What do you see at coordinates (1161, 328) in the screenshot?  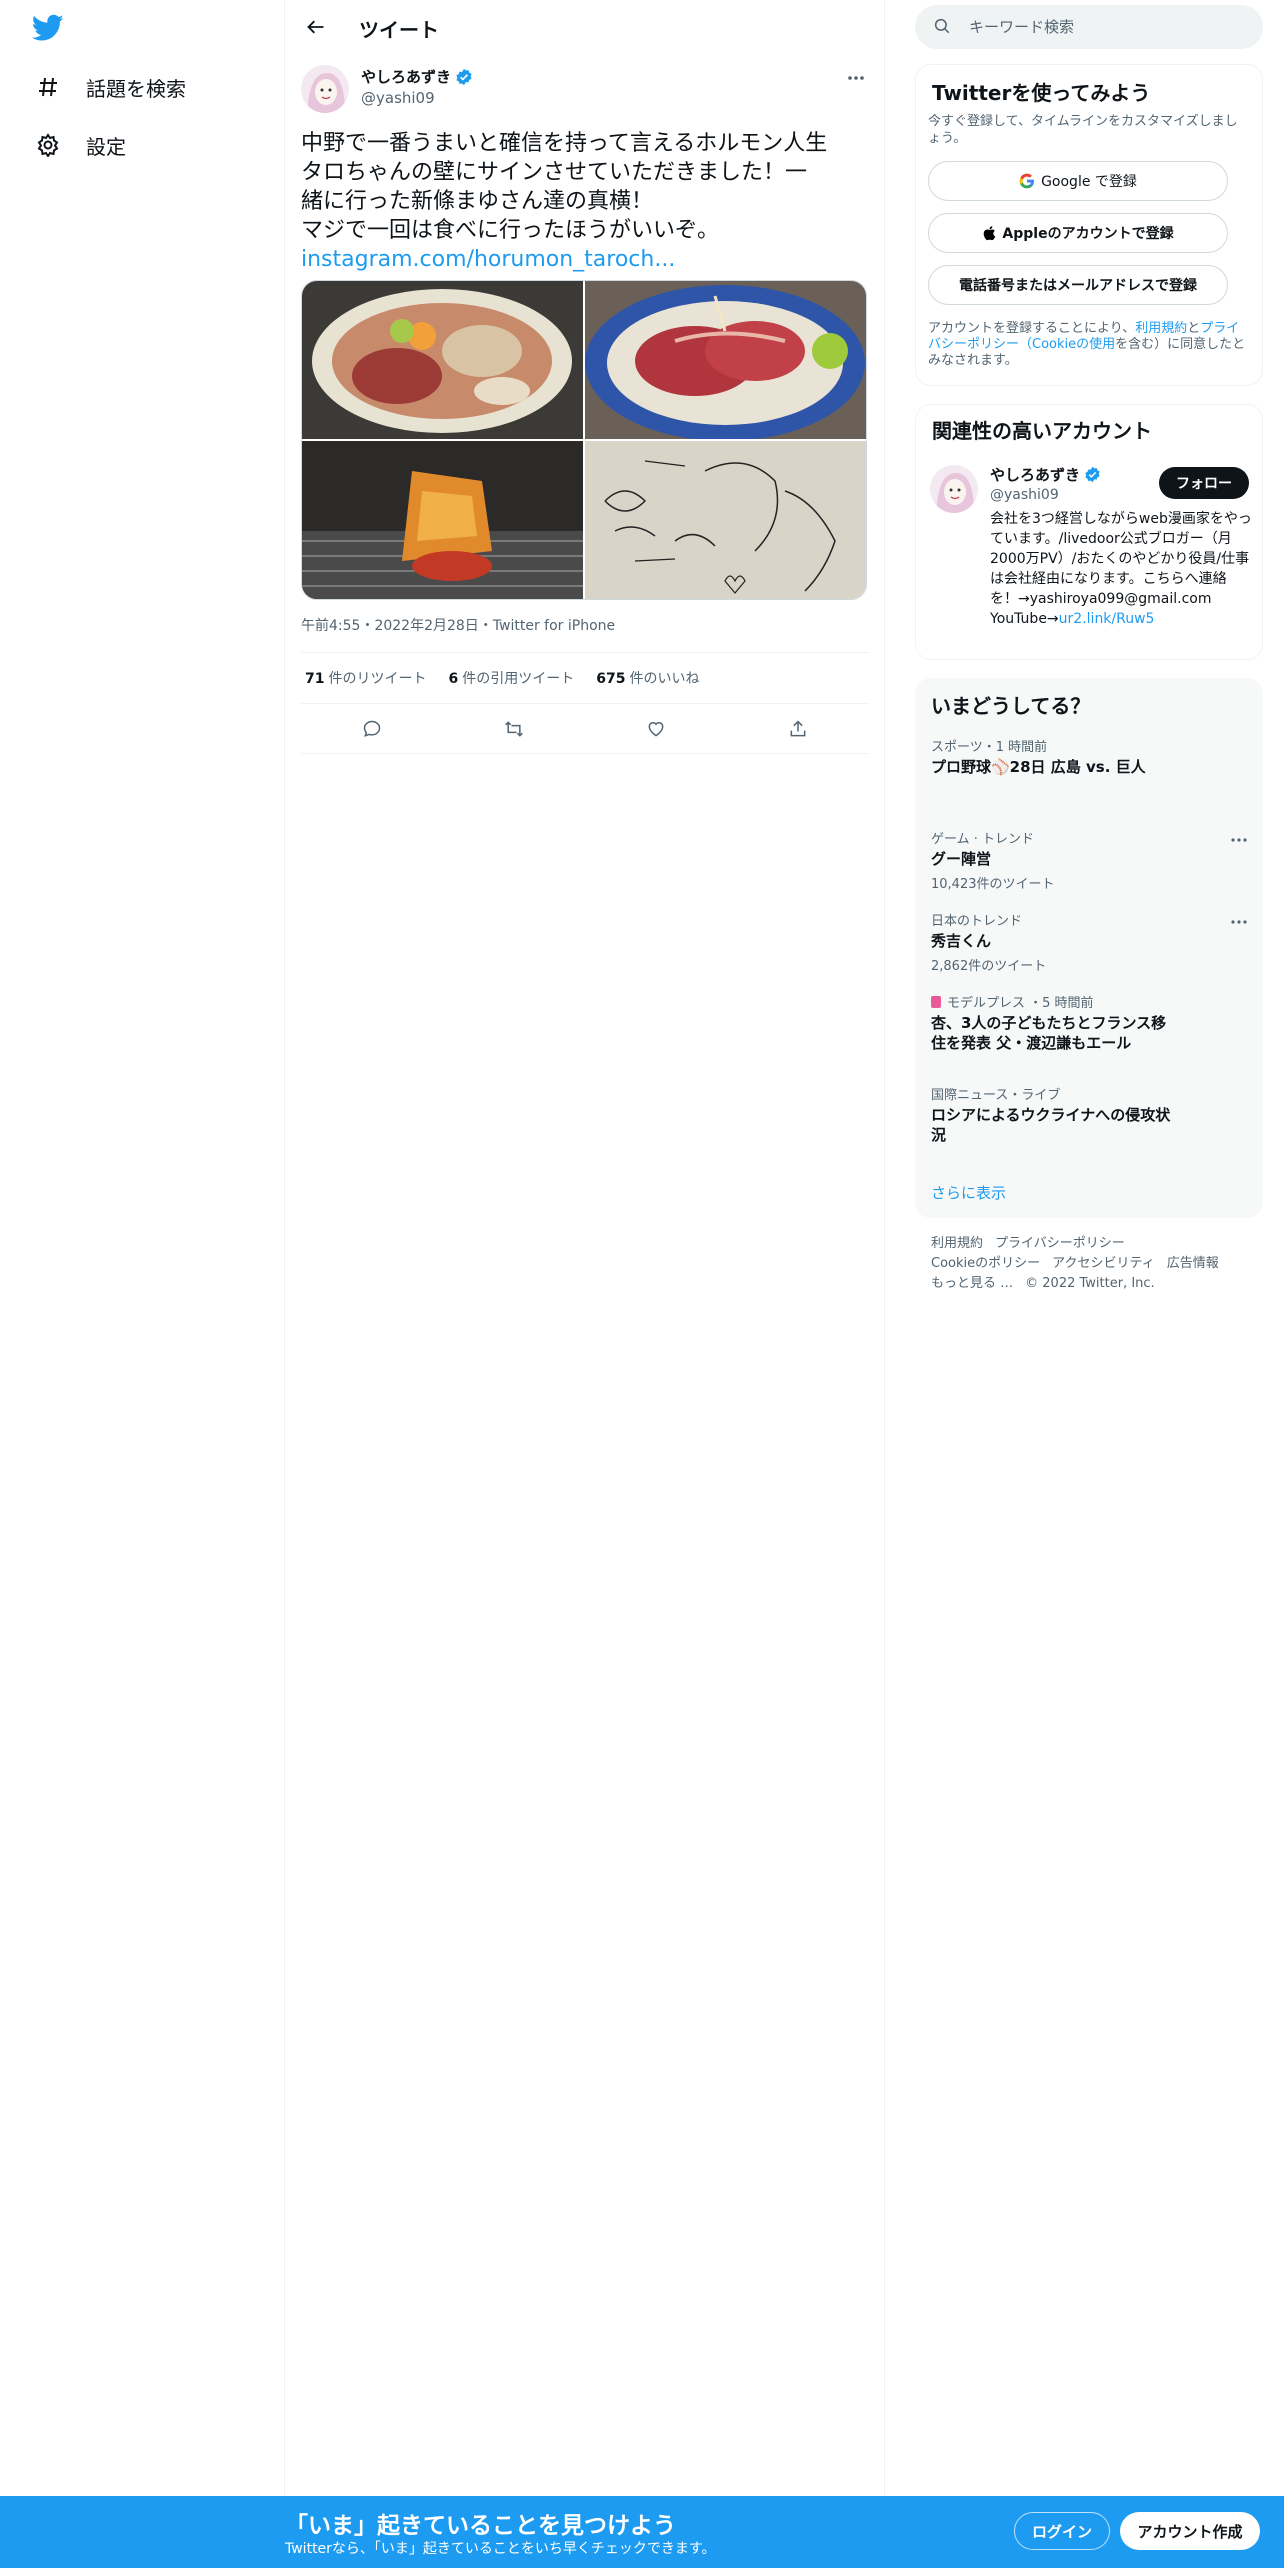 I see `terms-link: 利用規約` at bounding box center [1161, 328].